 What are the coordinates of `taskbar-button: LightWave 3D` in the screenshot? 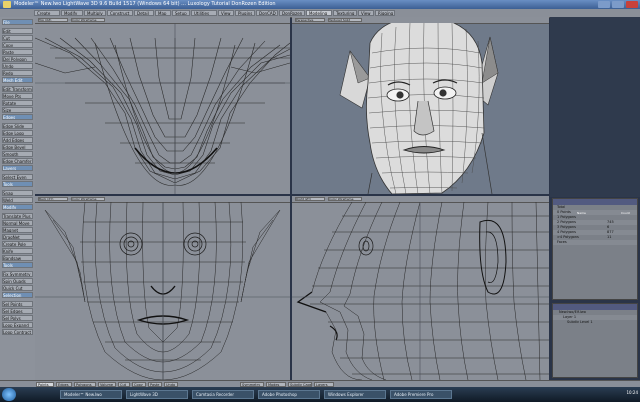 It's located at (157, 394).